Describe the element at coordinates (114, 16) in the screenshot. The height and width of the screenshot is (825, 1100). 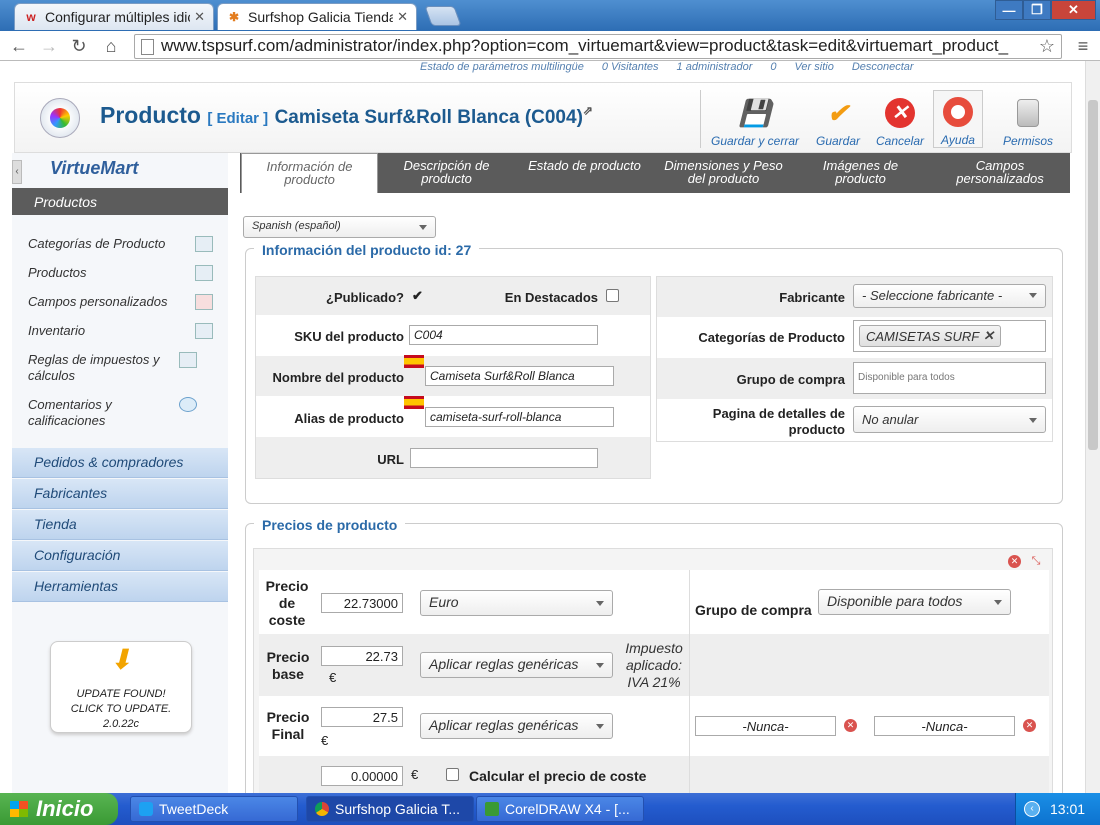
I see `browser-tab-1: w Configurar múltiples idic ✕` at that location.